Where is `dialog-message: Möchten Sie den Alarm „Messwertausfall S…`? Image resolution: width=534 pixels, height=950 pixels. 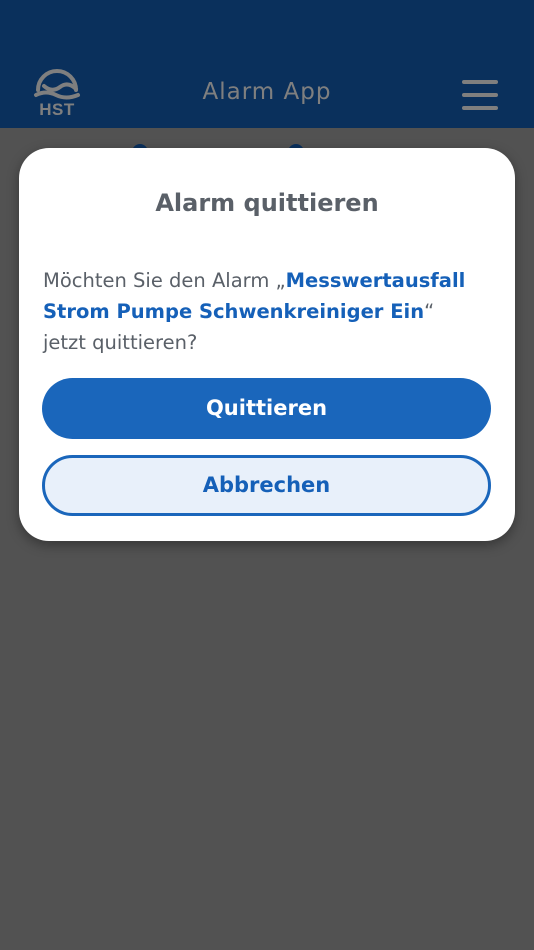 dialog-message: Möchten Sie den Alarm „Messwertausfall S… is located at coordinates (263, 311).